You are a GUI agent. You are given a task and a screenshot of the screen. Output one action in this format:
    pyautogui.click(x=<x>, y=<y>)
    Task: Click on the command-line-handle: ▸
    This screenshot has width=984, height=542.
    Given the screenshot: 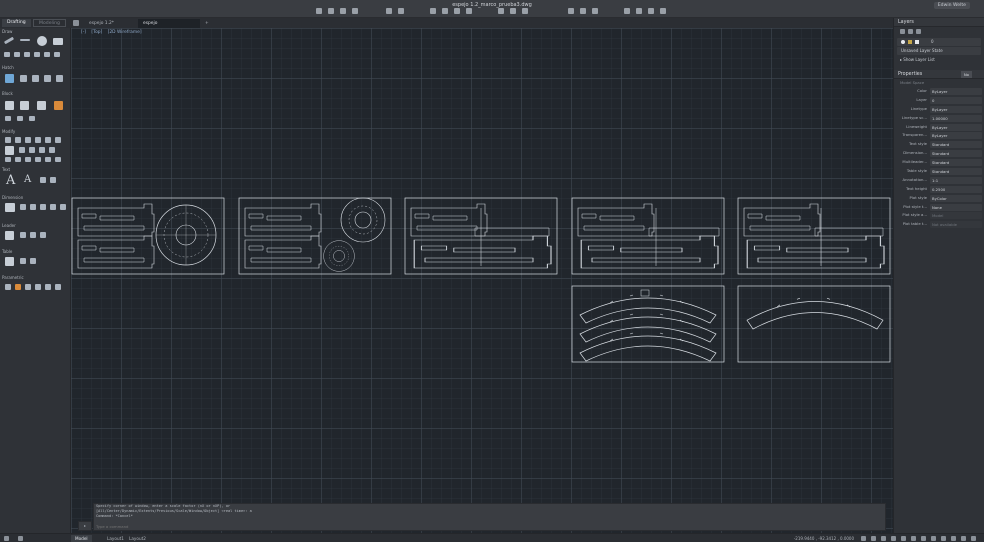 What is the action you would take?
    pyautogui.click(x=85, y=526)
    